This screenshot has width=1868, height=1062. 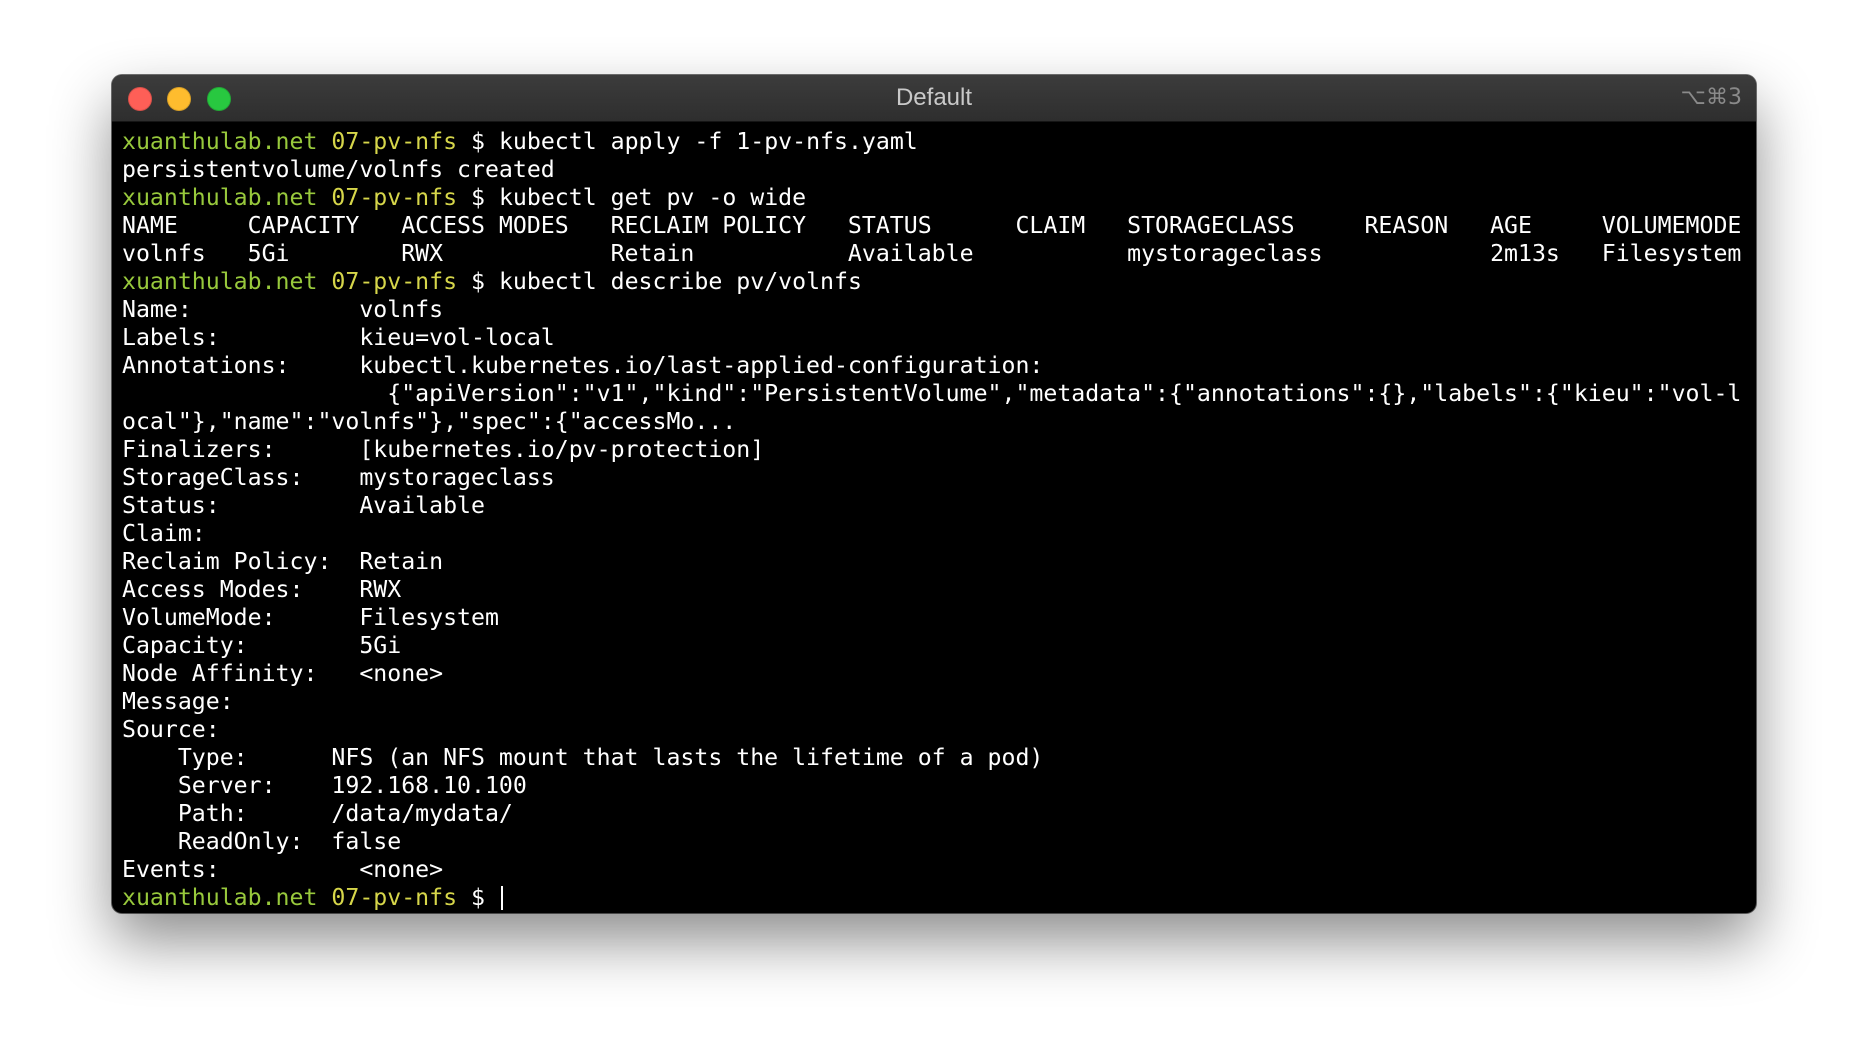 What do you see at coordinates (283, 673) in the screenshot?
I see `describe-line: Node Affinity: <none>` at bounding box center [283, 673].